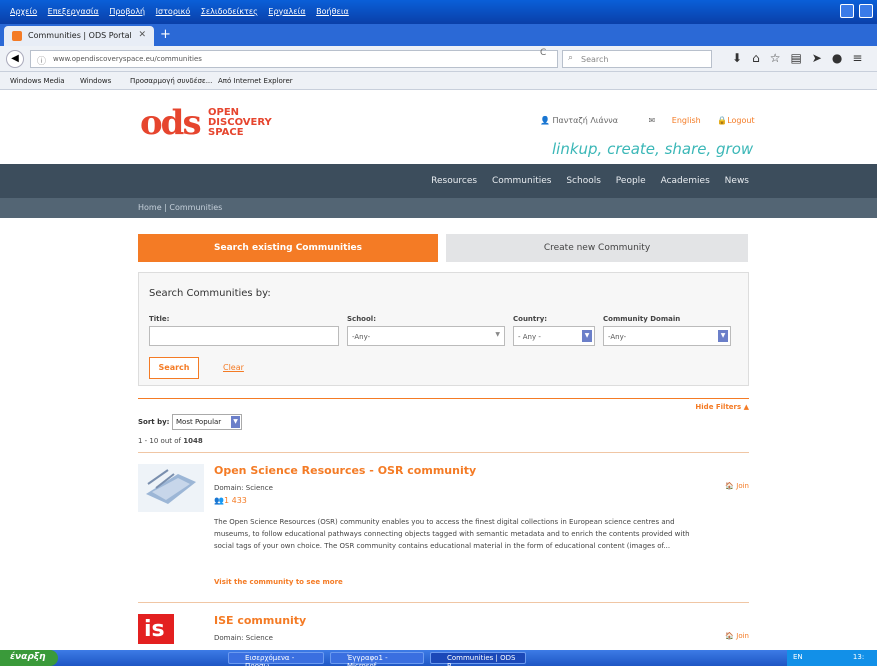 The image size is (877, 670). I want to click on search-icon: ⌕, so click(571, 58).